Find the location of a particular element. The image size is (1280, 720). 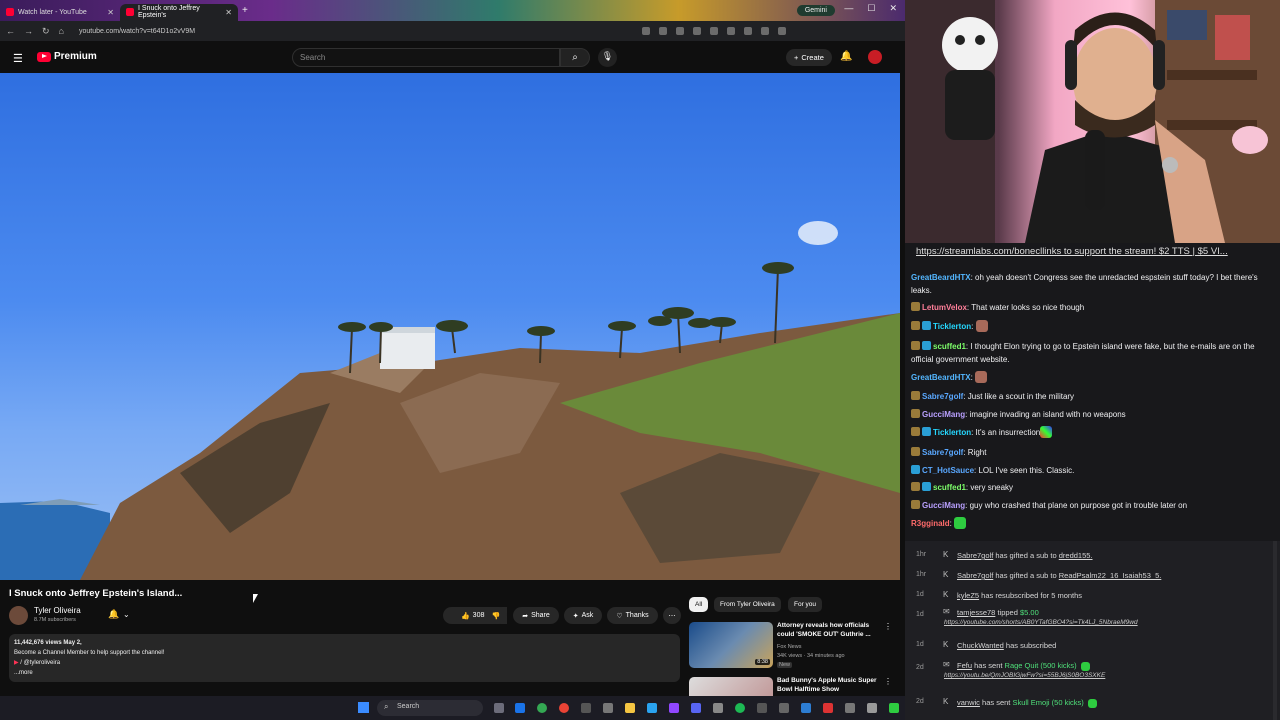

discord-icon is located at coordinates (696, 708).